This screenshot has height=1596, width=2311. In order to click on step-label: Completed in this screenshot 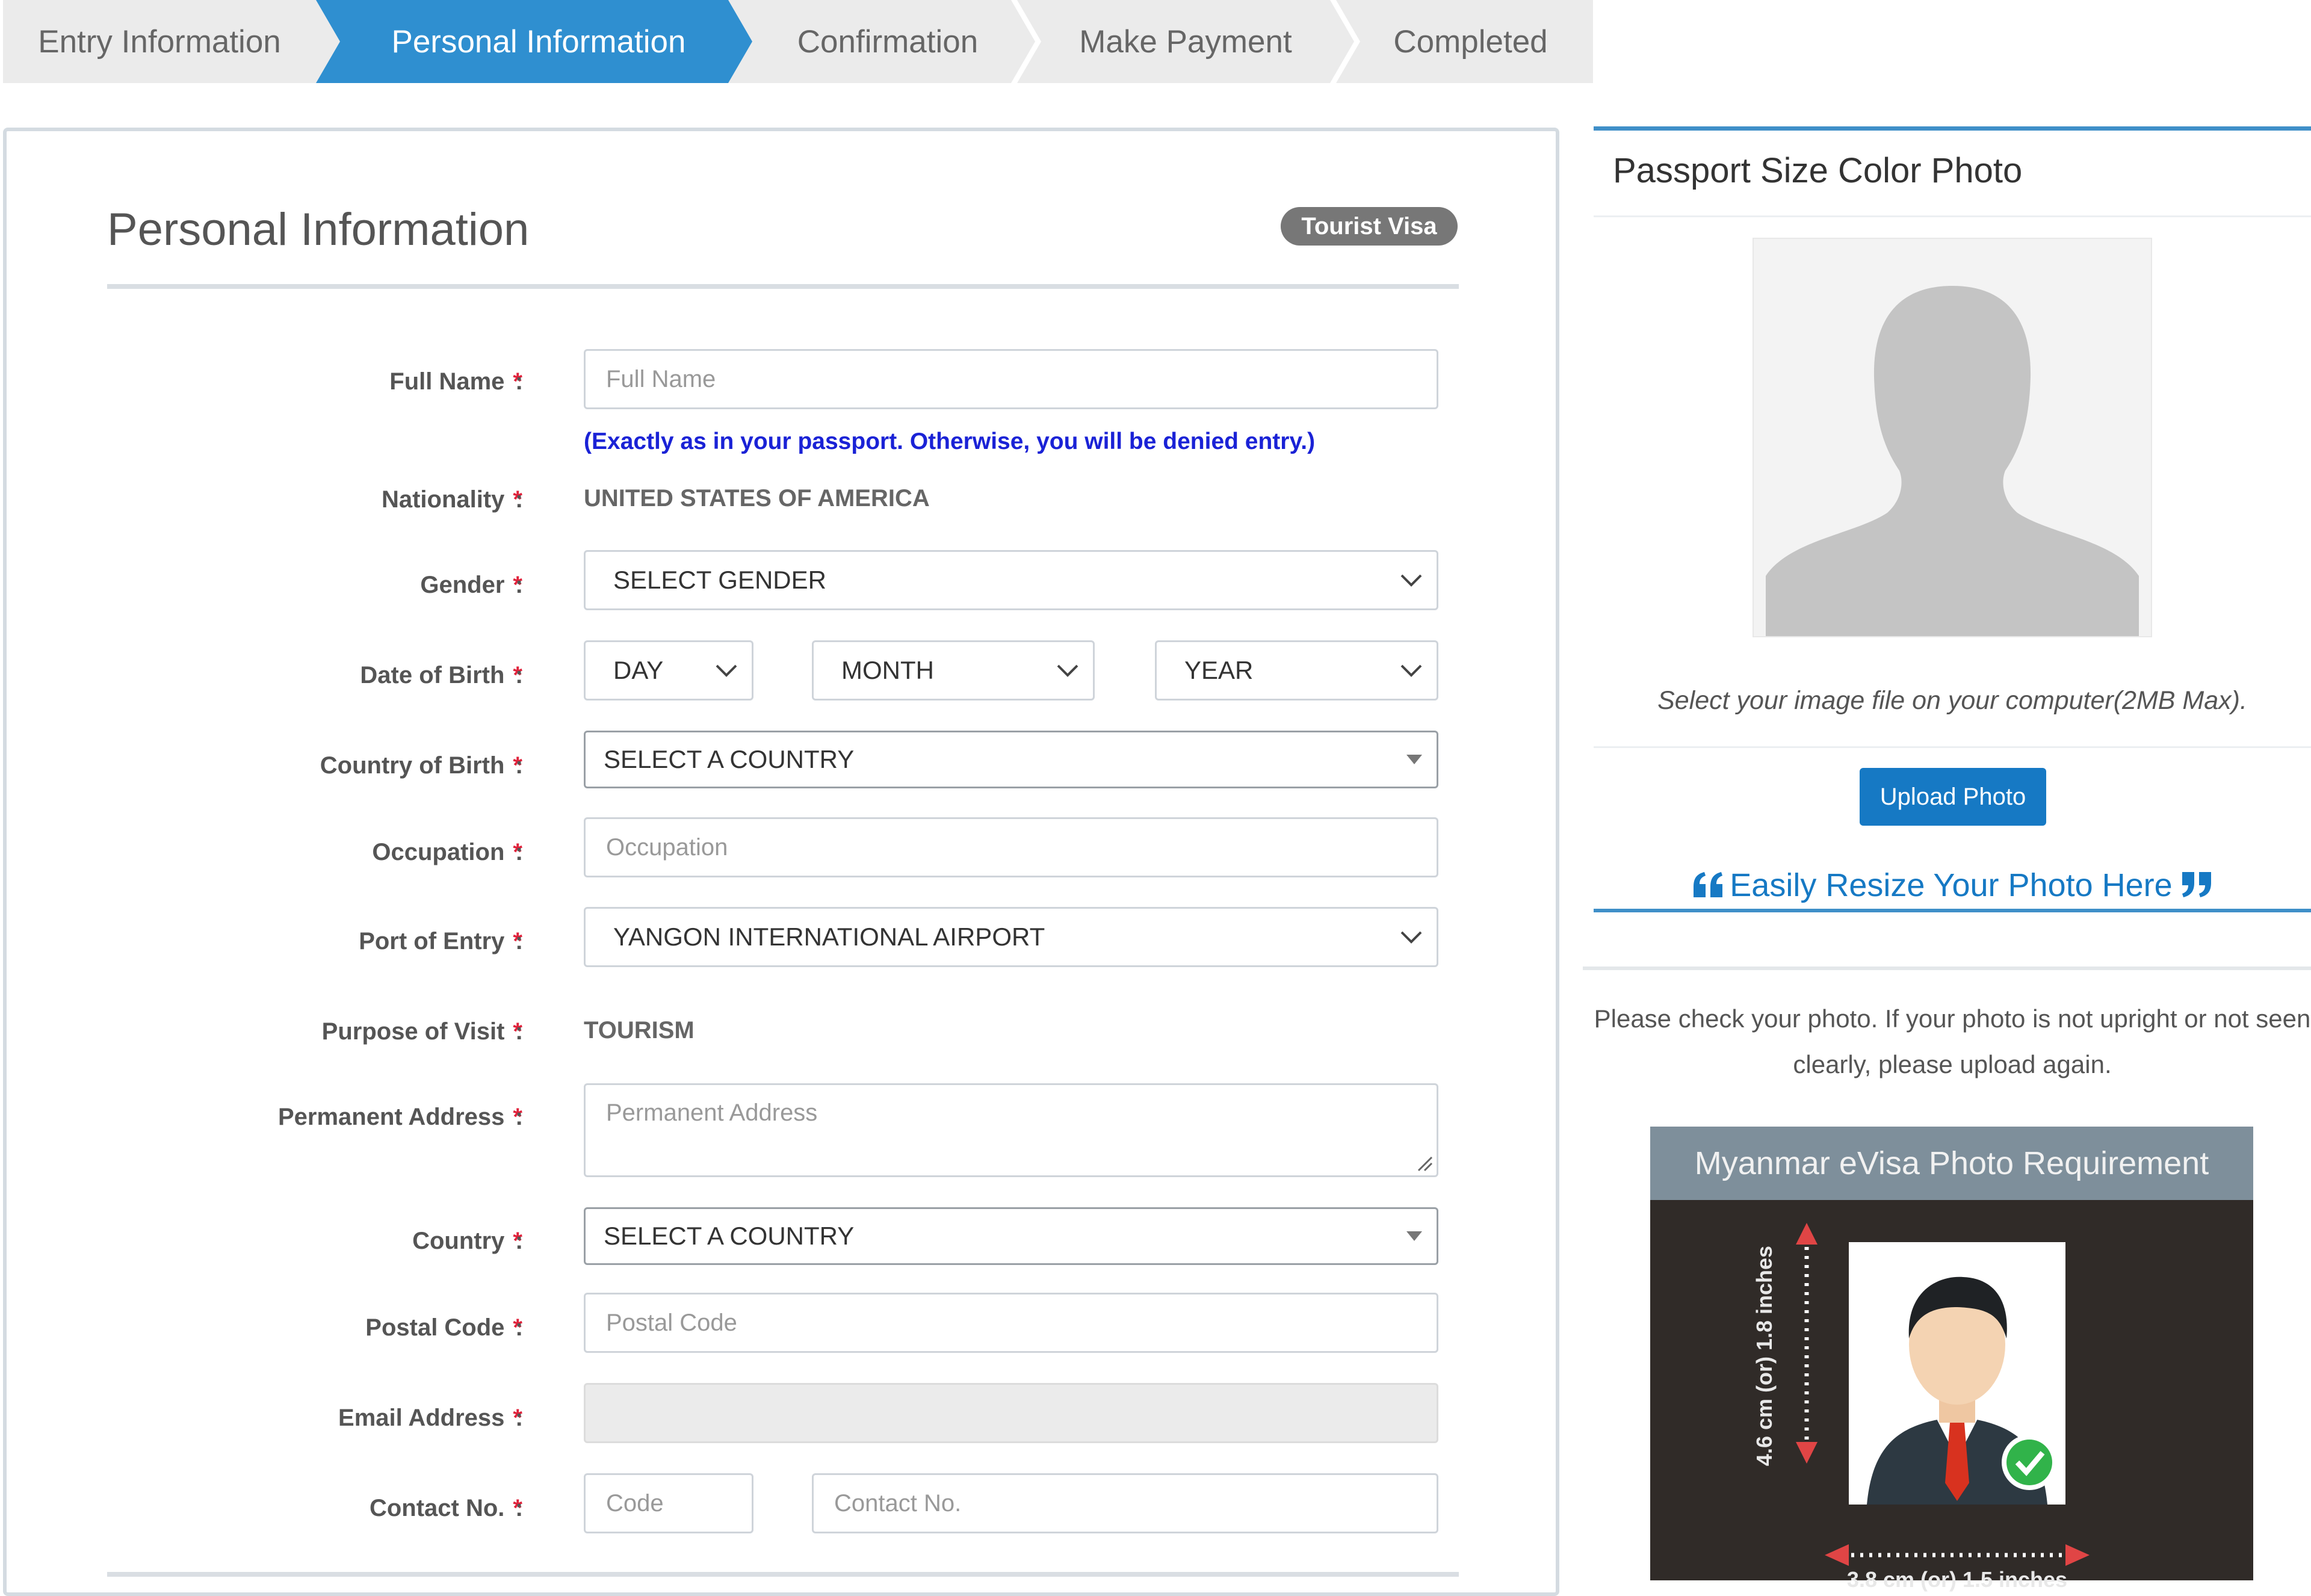, I will do `click(1470, 41)`.